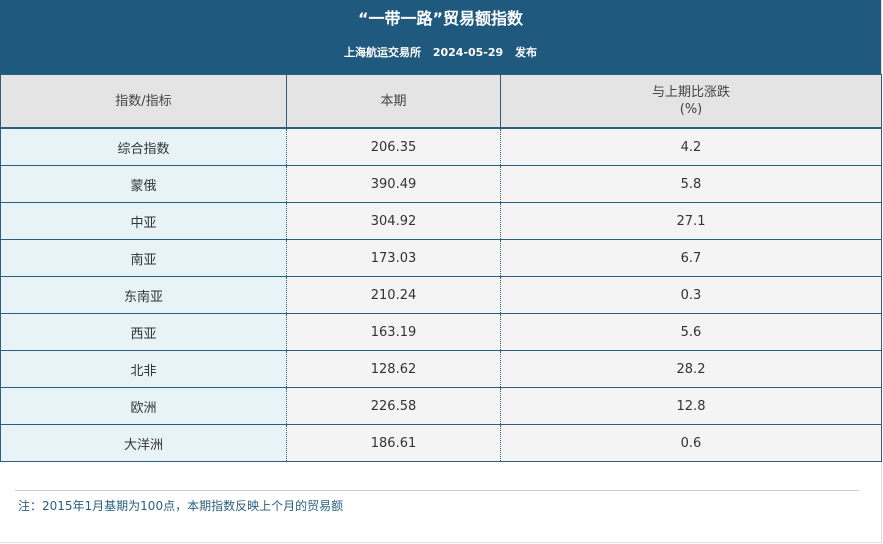 This screenshot has width=883, height=544. What do you see at coordinates (393, 332) in the screenshot?
I see `row-current-value: 163.19` at bounding box center [393, 332].